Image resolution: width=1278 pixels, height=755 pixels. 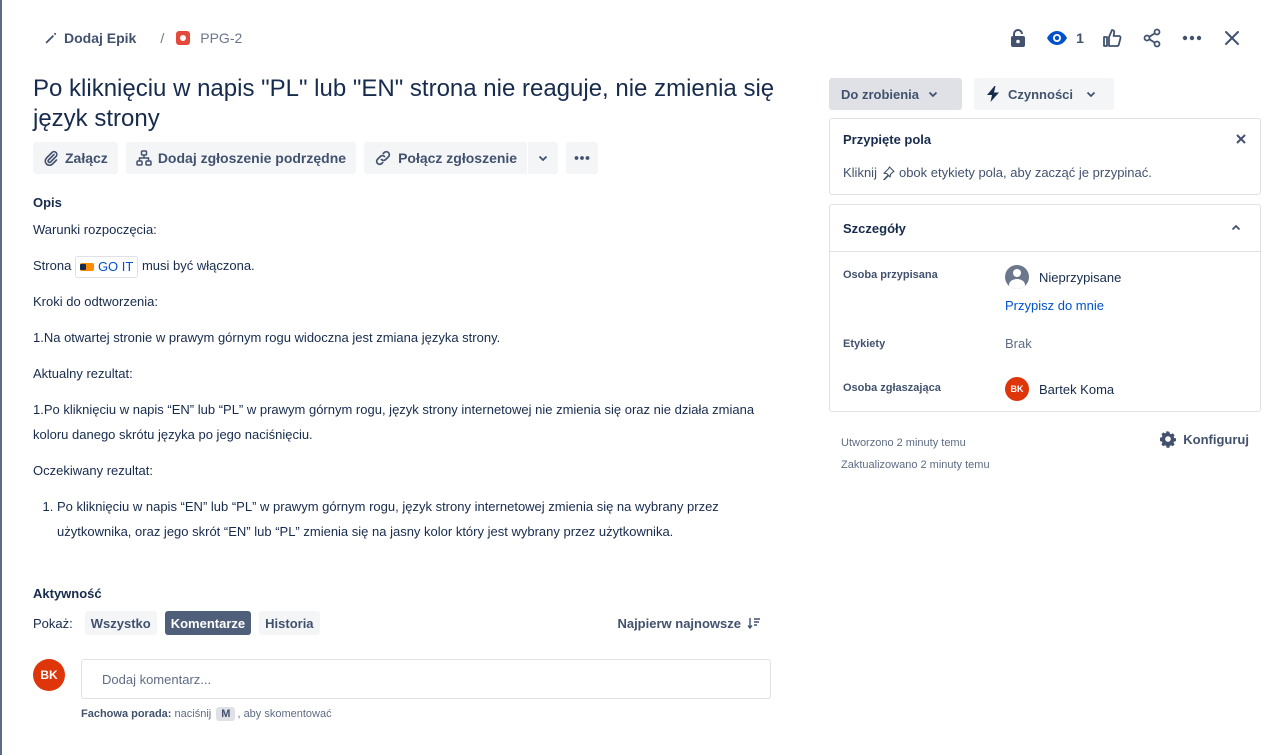 What do you see at coordinates (1017, 389) in the screenshot?
I see `reporter-avatar: BK` at bounding box center [1017, 389].